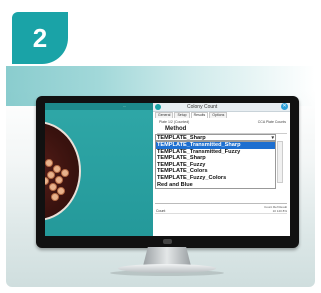  What do you see at coordinates (167, 241) in the screenshot?
I see `monitor-logo` at bounding box center [167, 241].